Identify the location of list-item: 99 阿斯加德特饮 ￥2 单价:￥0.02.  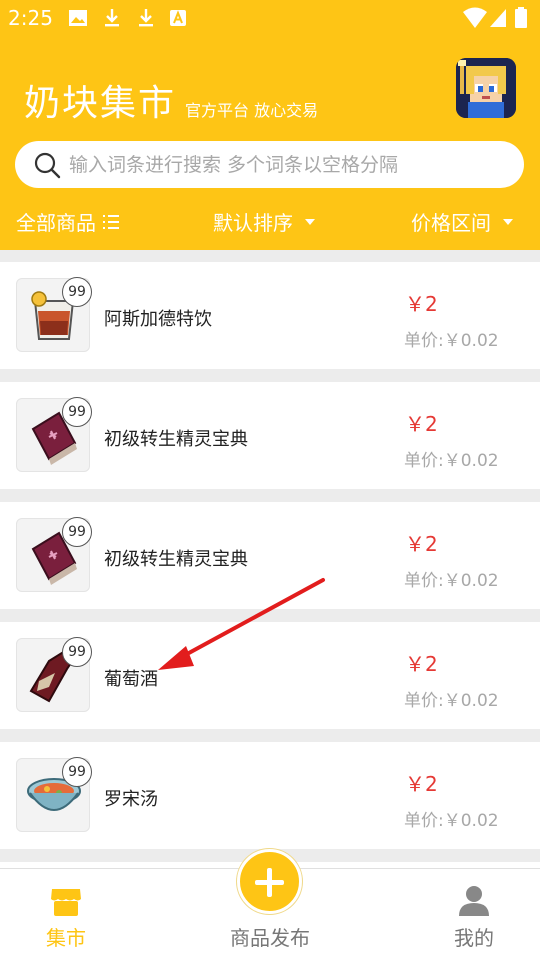
(270, 315).